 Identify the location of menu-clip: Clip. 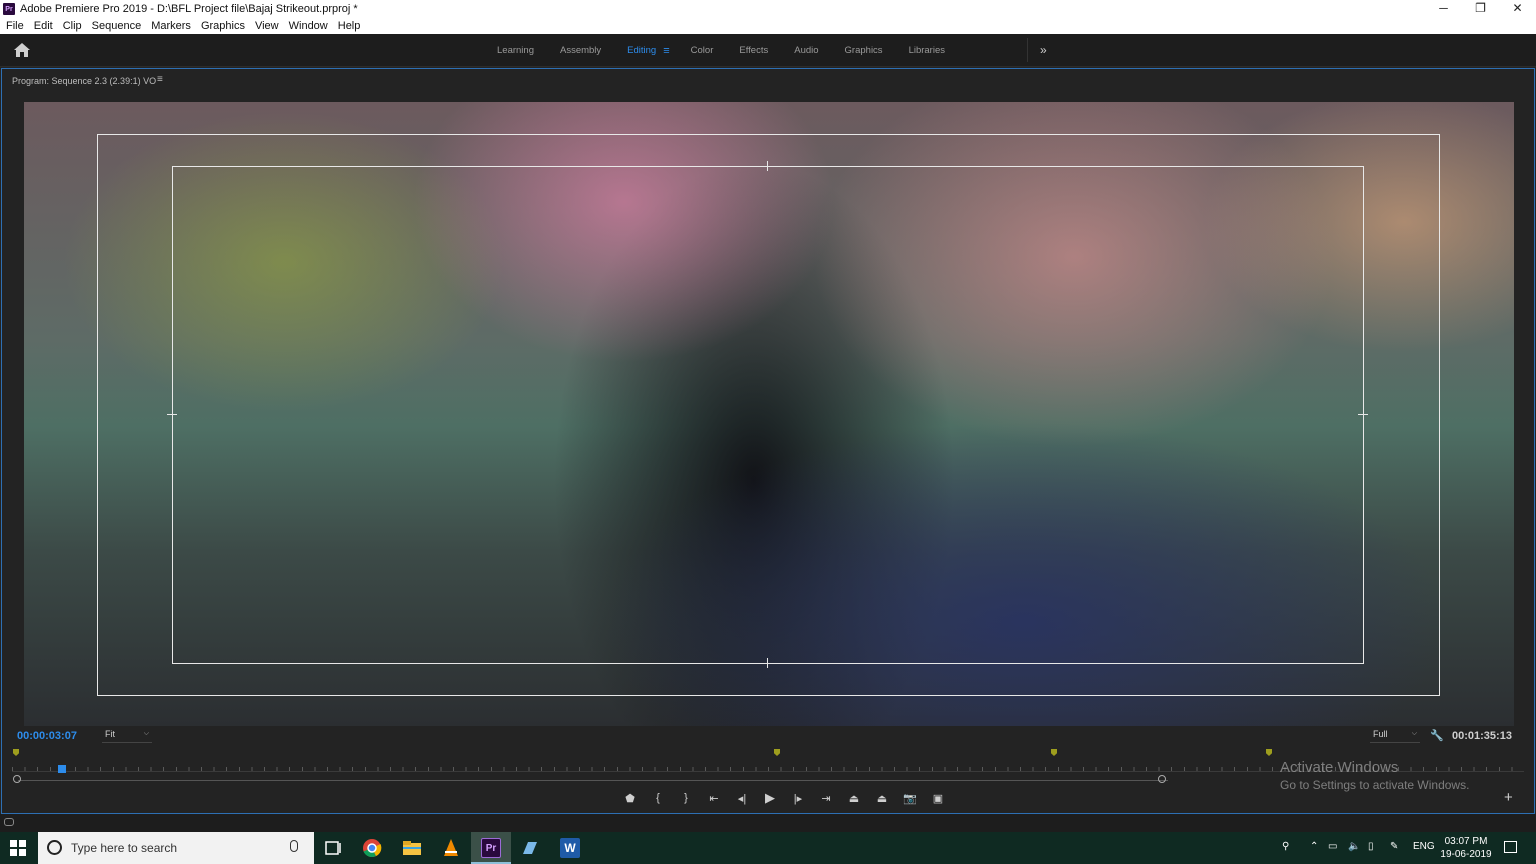
(72, 26).